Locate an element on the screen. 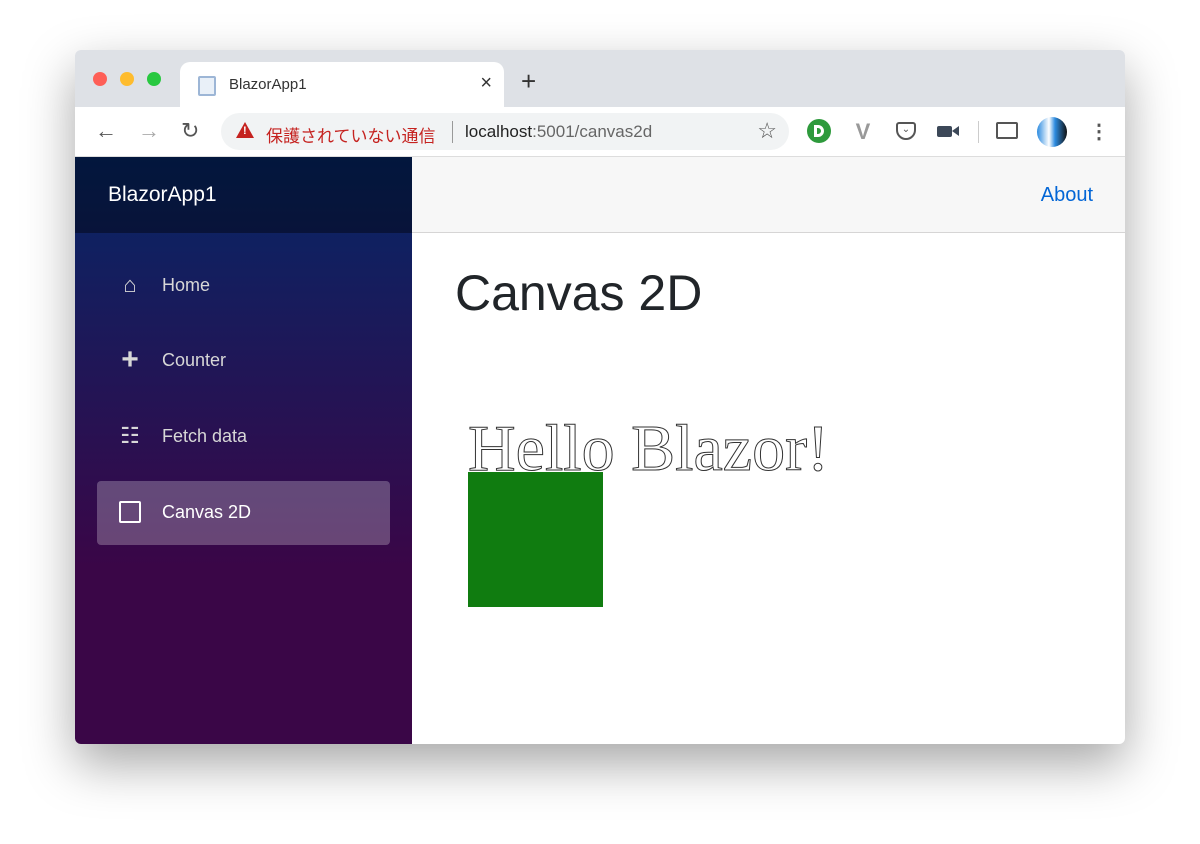 This screenshot has width=1200, height=844. url-text: localhost:5001/canvas2d is located at coordinates (558, 132).